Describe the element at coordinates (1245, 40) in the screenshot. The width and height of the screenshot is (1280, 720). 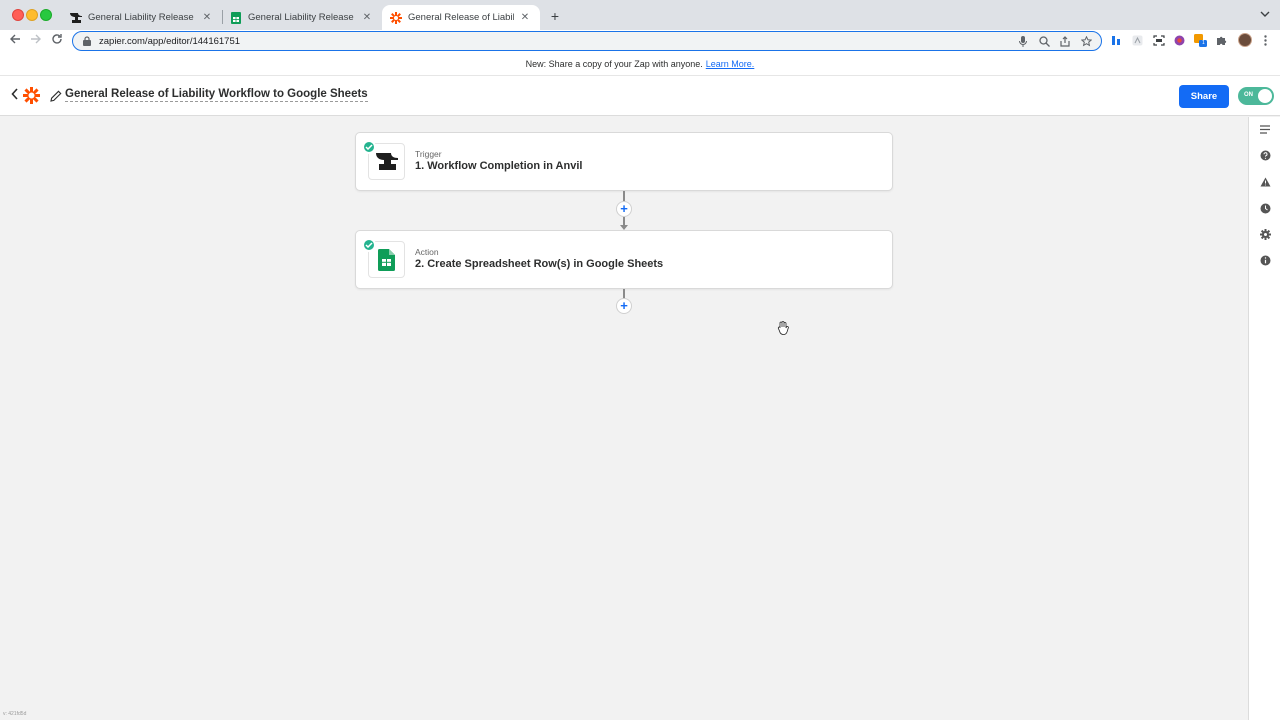
I see `profile-avatar` at that location.